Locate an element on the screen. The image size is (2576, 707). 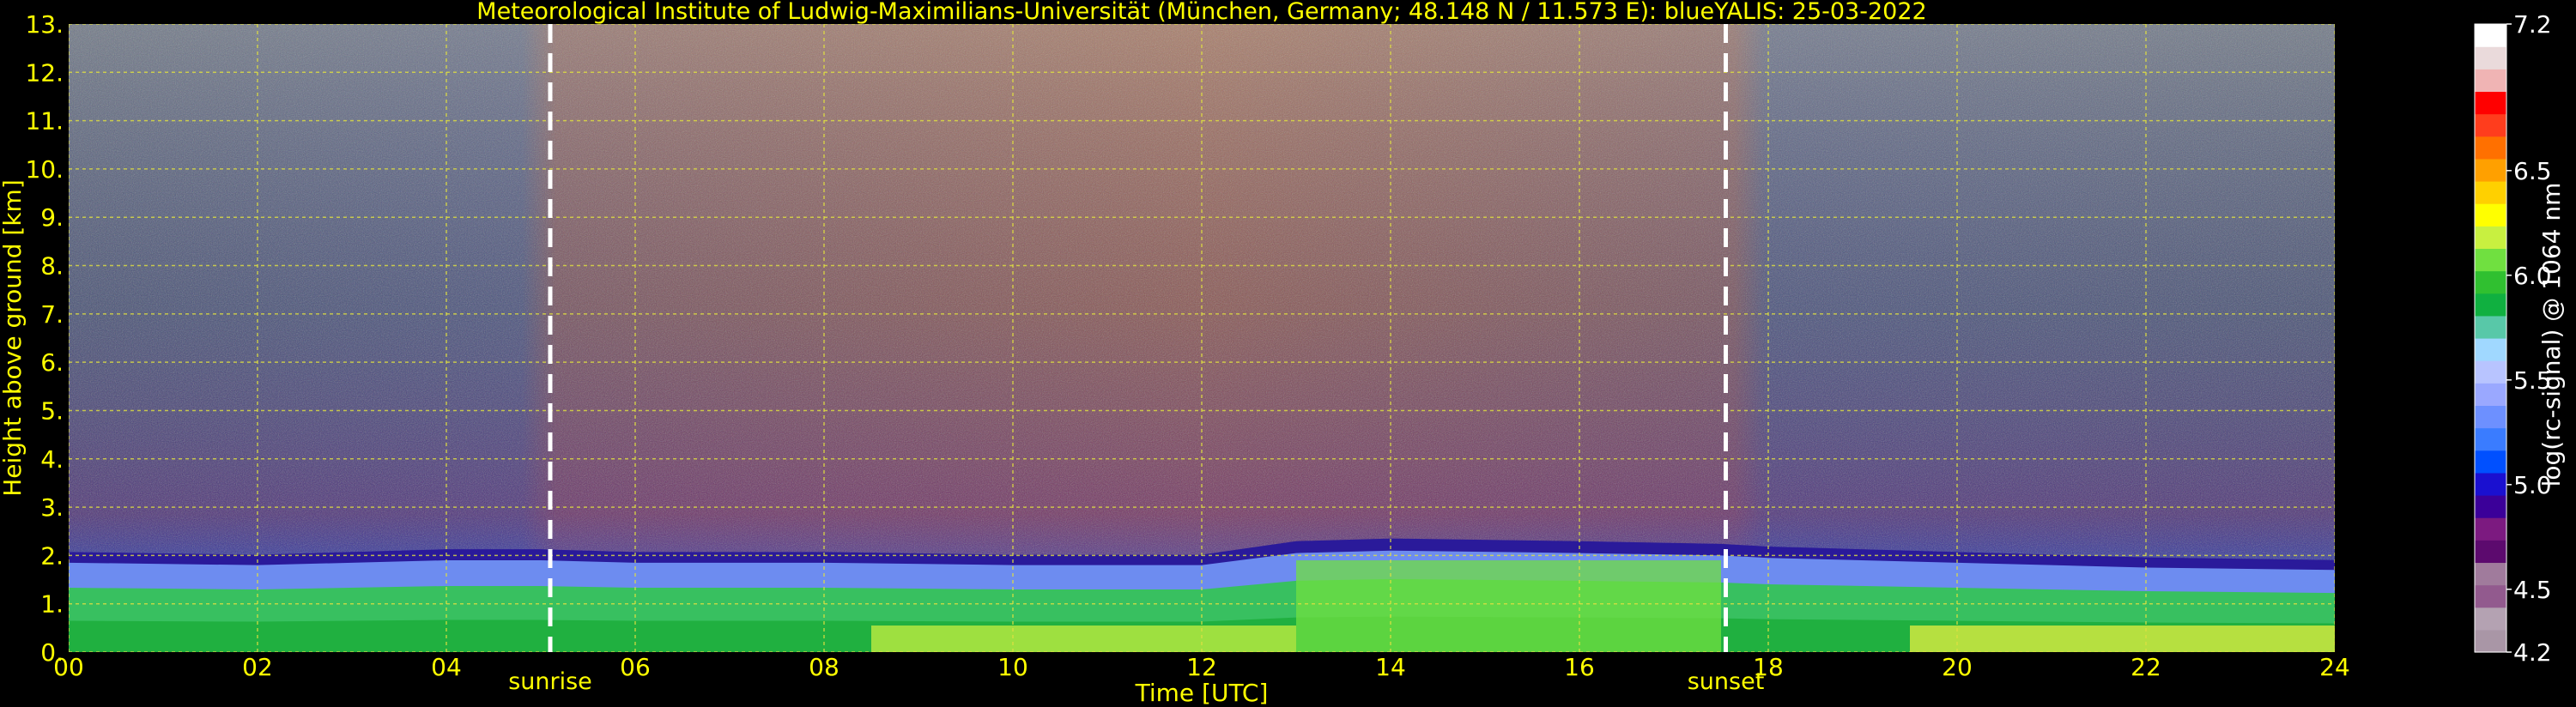
y-tick-label: 2. is located at coordinates (52, 555).